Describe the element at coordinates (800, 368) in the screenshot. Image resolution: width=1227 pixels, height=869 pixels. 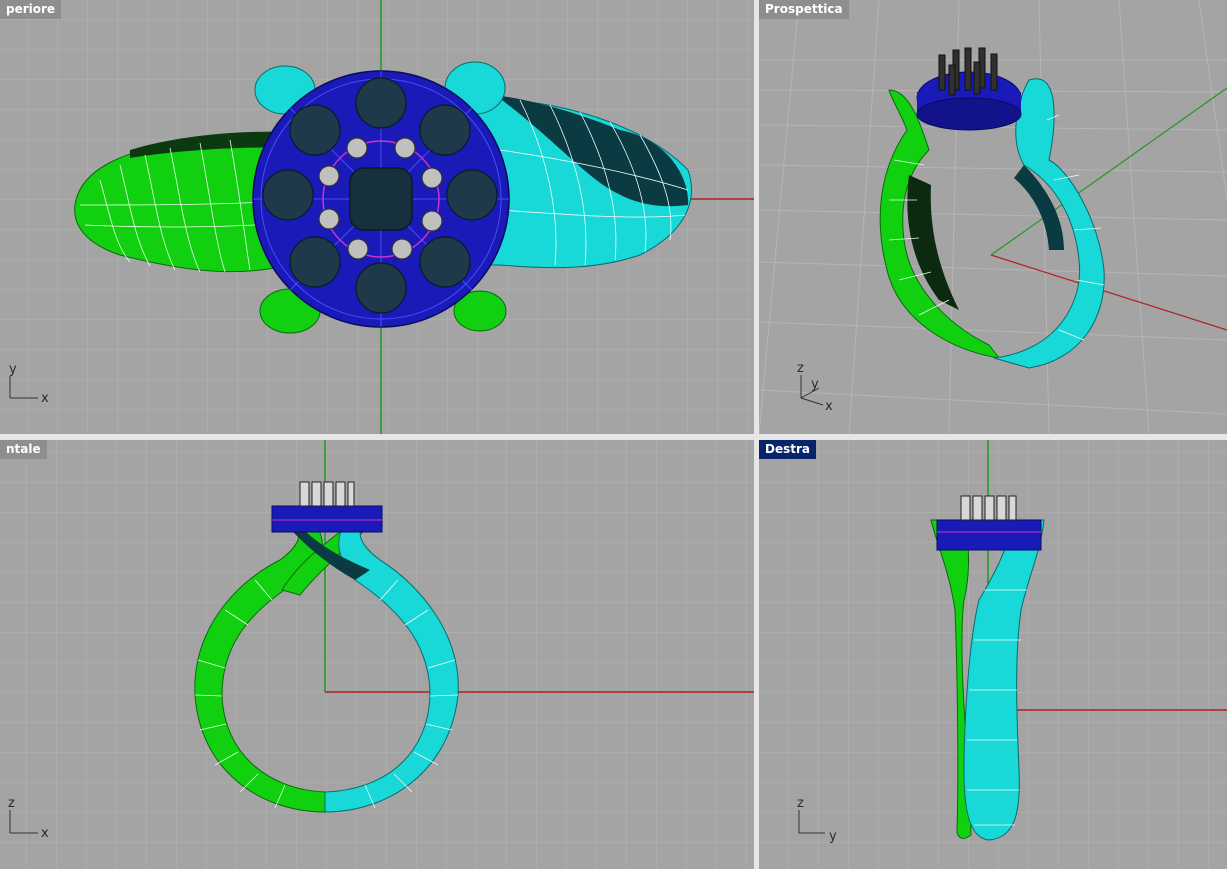
I see `axis-label-z: z` at that location.